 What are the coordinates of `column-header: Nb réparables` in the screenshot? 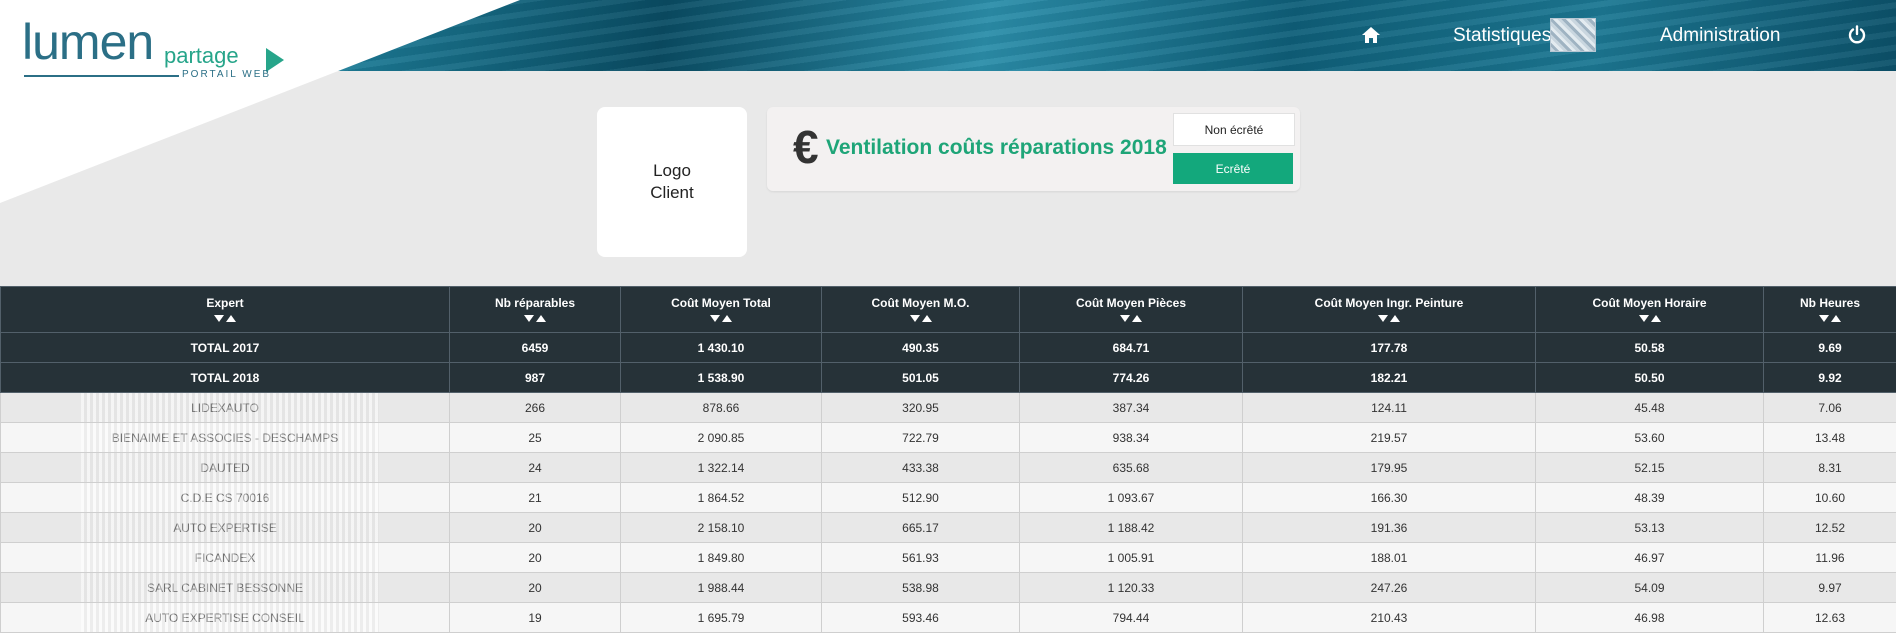 It's located at (535, 310).